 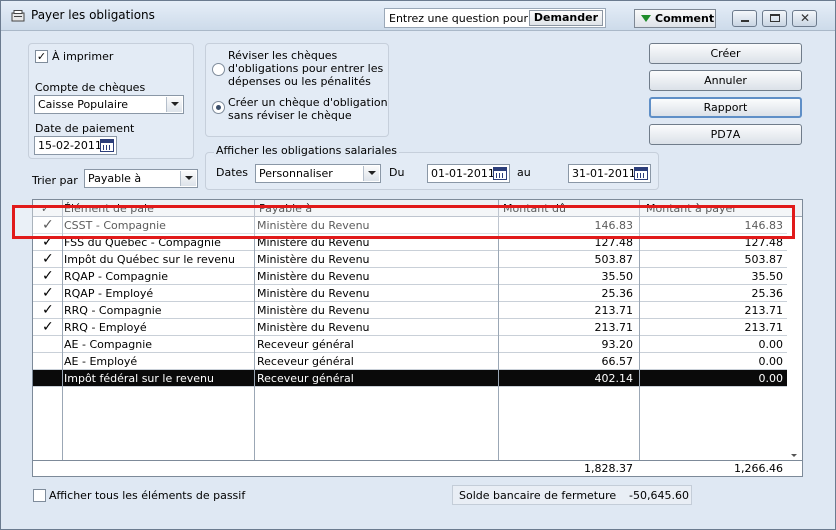 What do you see at coordinates (18, 16) in the screenshot?
I see `app-icon` at bounding box center [18, 16].